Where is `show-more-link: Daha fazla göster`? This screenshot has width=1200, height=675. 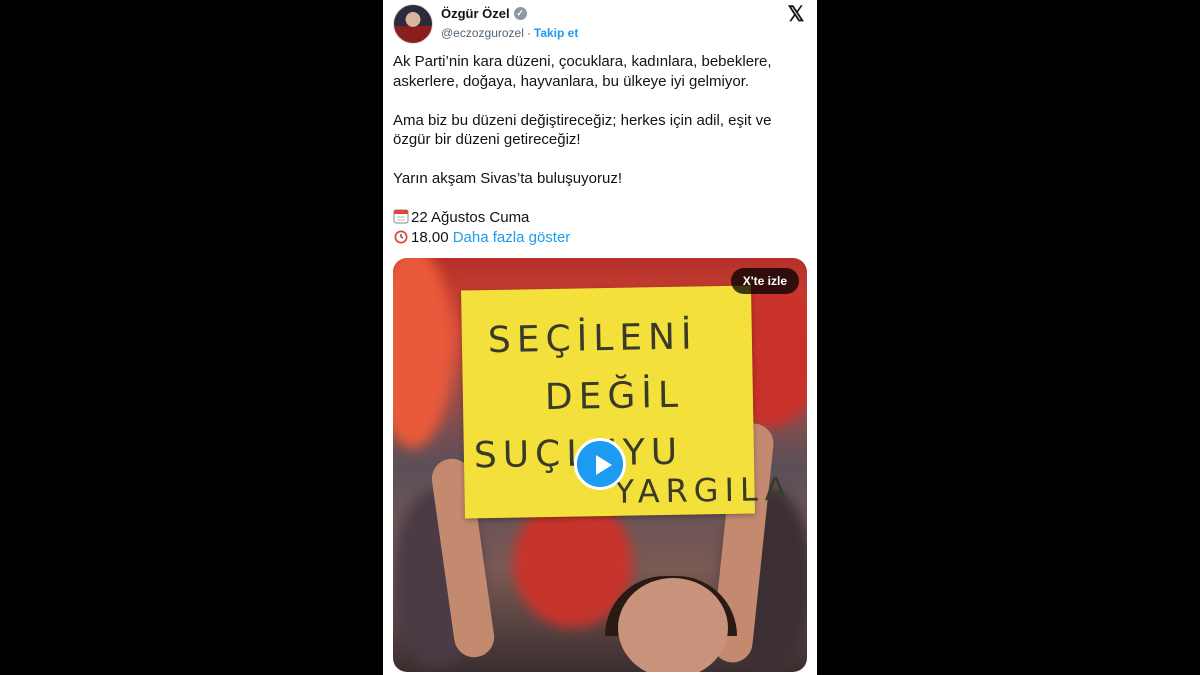 show-more-link: Daha fazla göster is located at coordinates (512, 237).